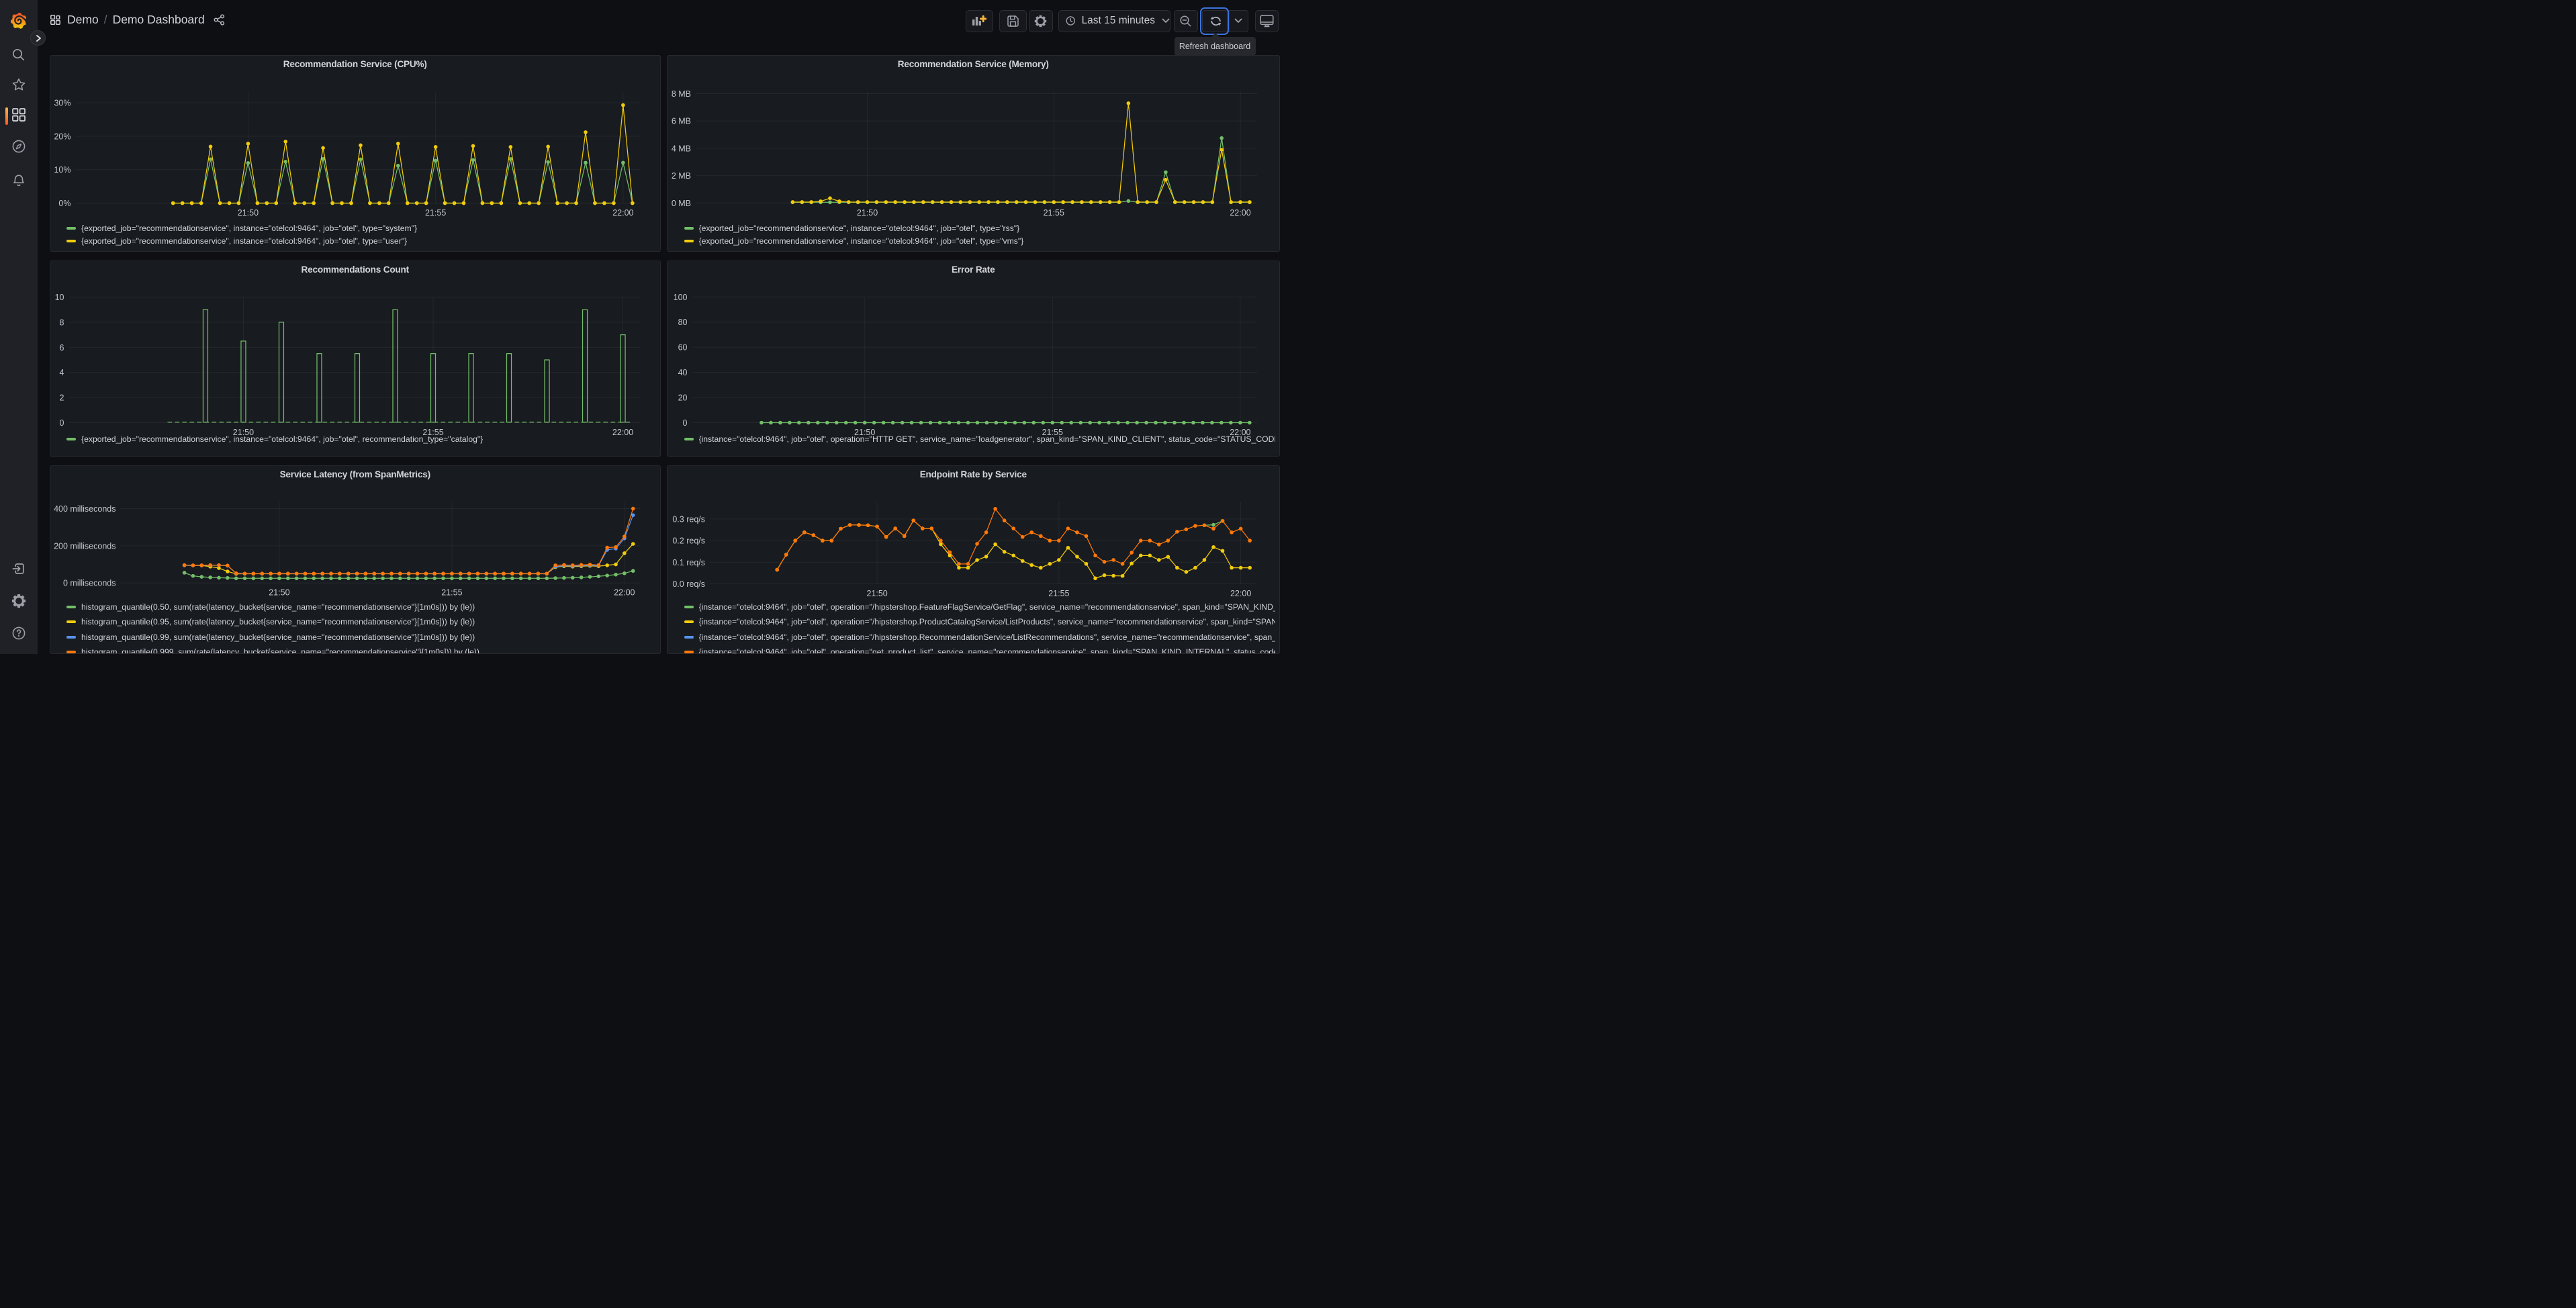 The image size is (2576, 1308). Describe the element at coordinates (62, 103) in the screenshot. I see `svg-text: 30%` at that location.